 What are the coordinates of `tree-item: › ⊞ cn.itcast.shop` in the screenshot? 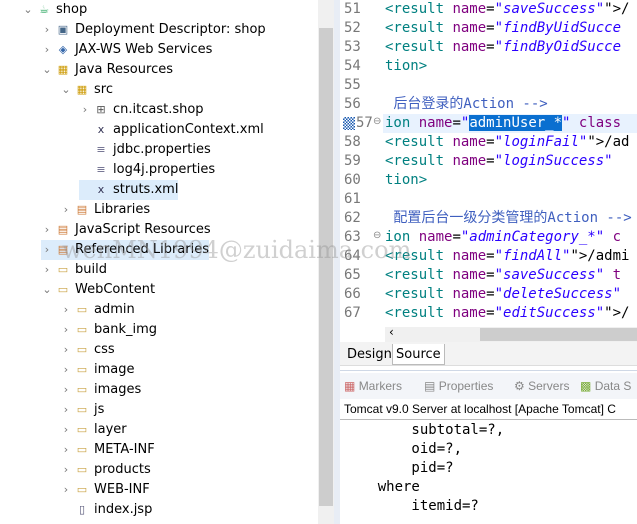 It's located at (141, 110).